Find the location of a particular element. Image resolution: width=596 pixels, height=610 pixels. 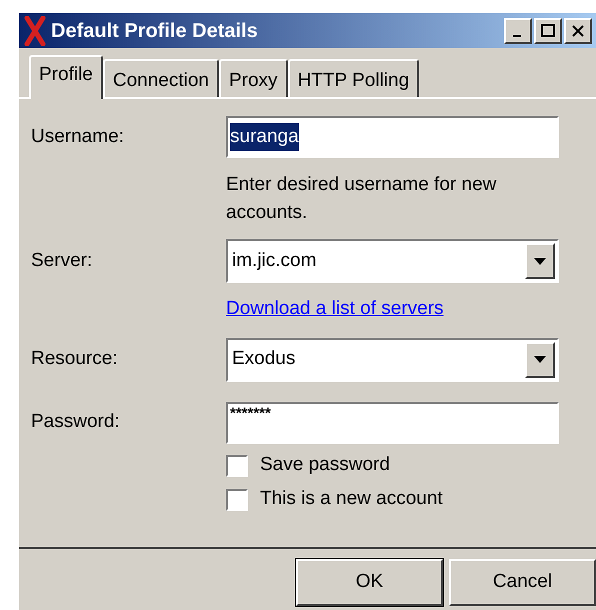

field-label: Resource: is located at coordinates (75, 359).